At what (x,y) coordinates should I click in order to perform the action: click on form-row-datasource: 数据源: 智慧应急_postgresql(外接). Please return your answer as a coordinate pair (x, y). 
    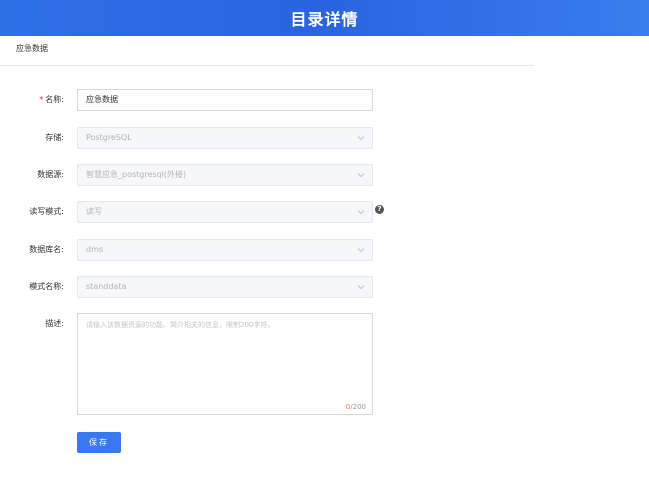
    Looking at the image, I should click on (324, 175).